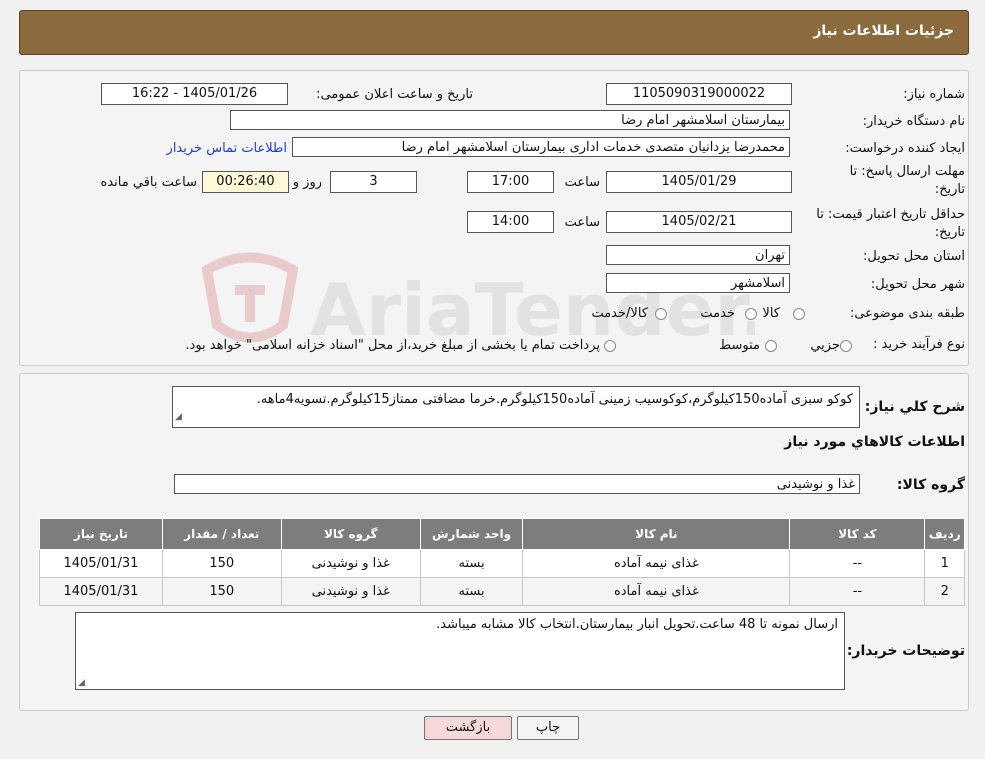 The image size is (985, 759). Describe the element at coordinates (751, 314) in the screenshot. I see `category-radio-service` at that location.